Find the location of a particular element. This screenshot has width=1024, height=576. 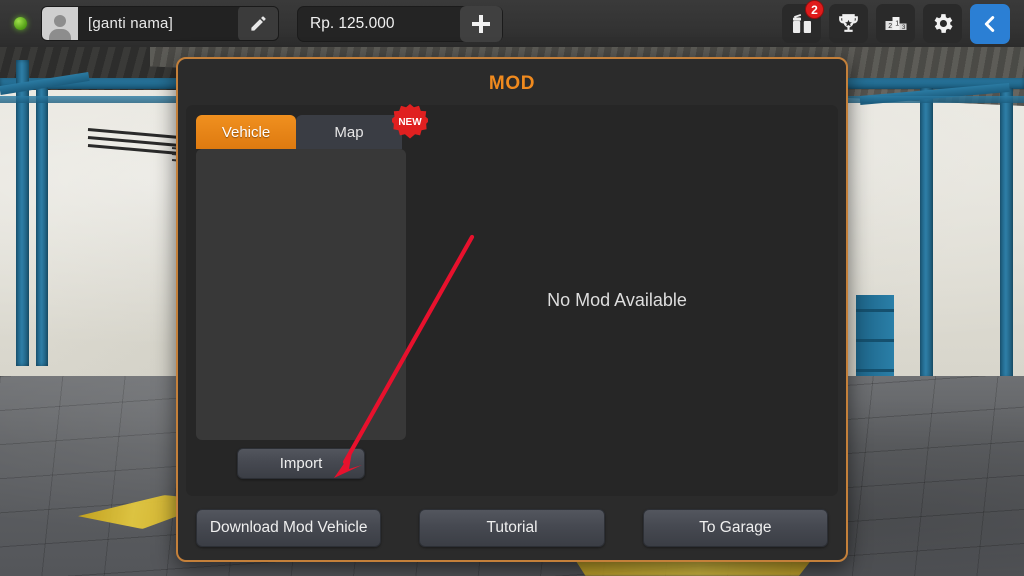

plus-icon is located at coordinates (481, 23).